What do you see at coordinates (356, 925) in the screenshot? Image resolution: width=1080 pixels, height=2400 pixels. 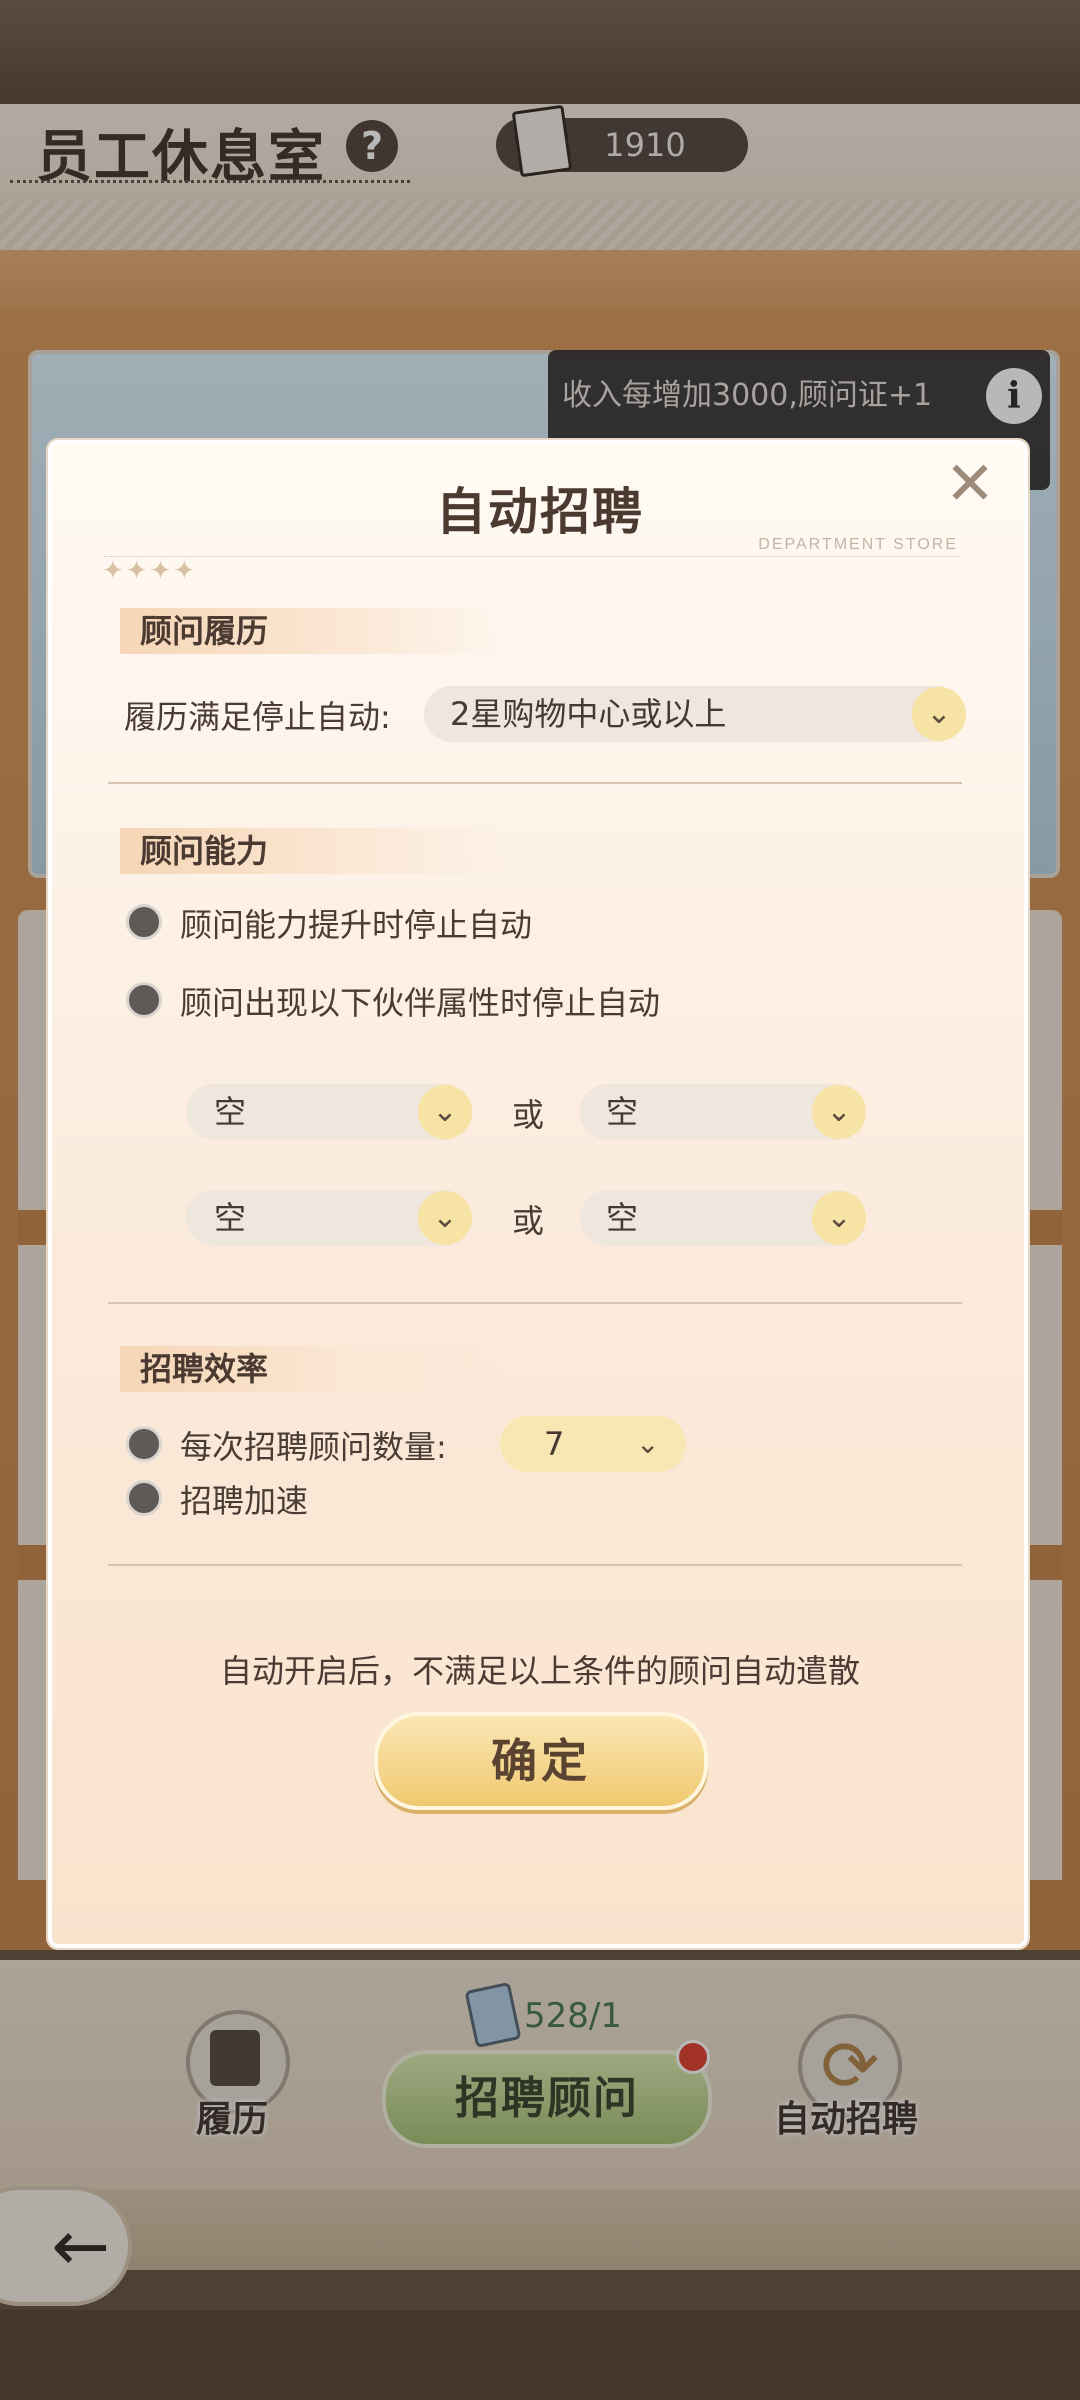 I see `stop-on-ability-label: 顾问能力提升时停止自动` at bounding box center [356, 925].